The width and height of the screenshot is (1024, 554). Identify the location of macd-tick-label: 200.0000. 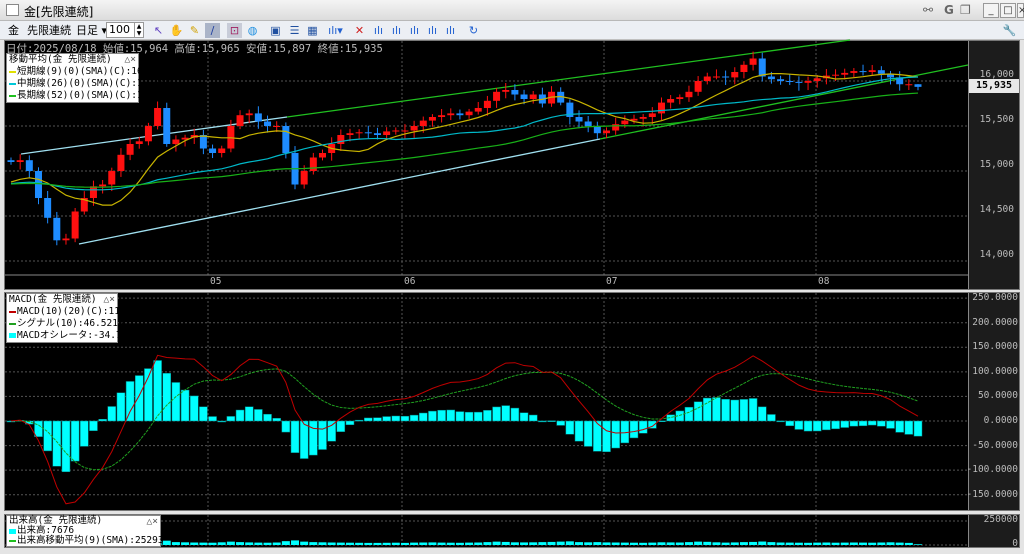
(995, 322).